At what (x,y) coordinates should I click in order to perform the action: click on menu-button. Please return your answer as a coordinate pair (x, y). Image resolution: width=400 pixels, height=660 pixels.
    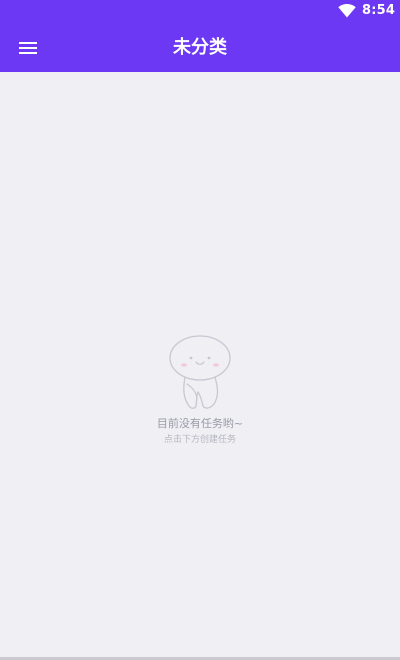
    Looking at the image, I should click on (28, 48).